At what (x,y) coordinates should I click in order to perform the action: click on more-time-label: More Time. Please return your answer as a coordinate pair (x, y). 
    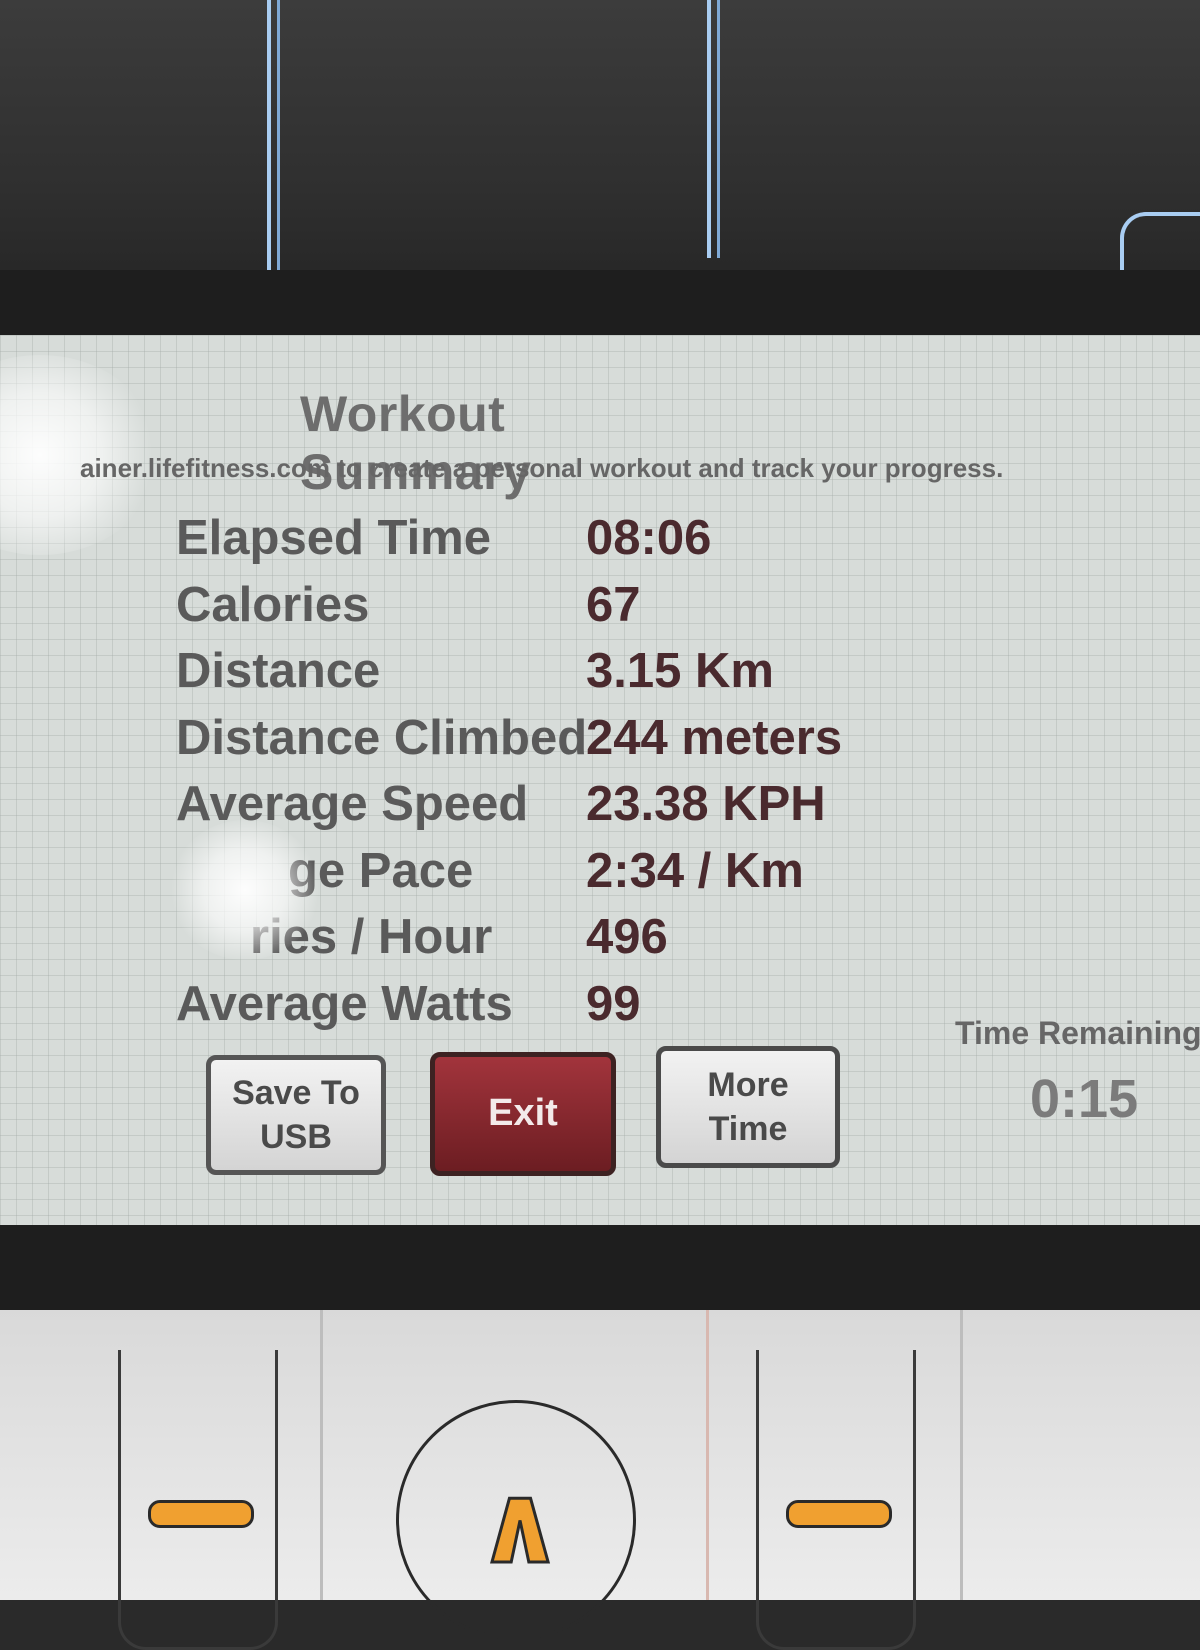
    Looking at the image, I should click on (748, 1106).